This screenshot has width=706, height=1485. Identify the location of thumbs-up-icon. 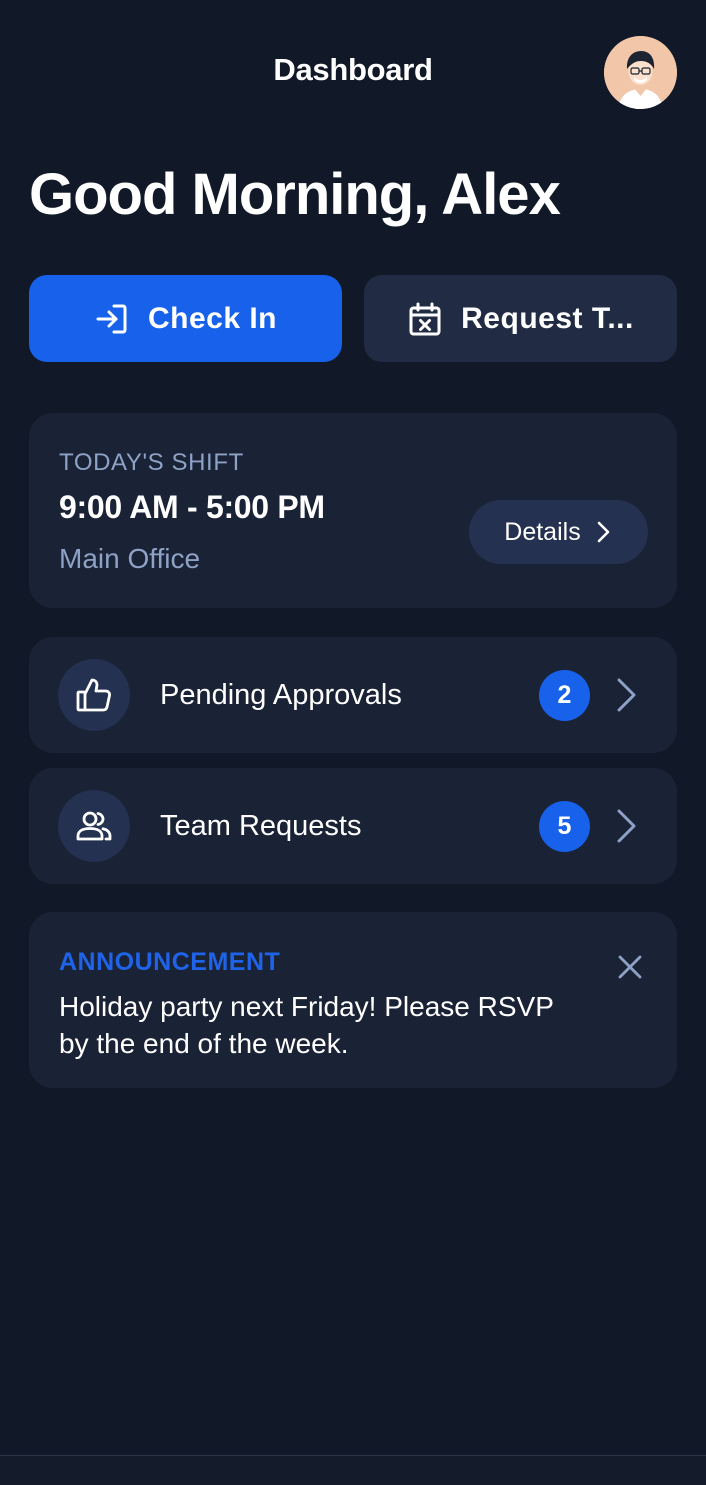
(94, 695).